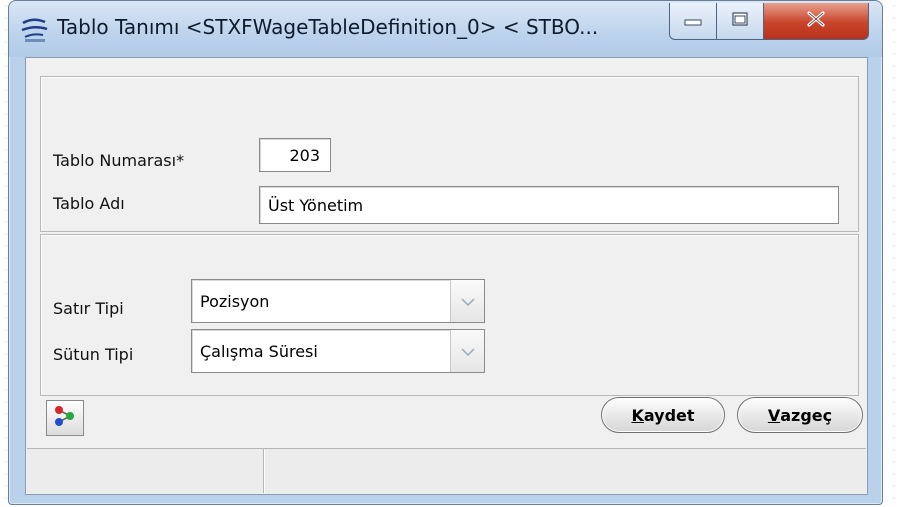  I want to click on save-label: aydet, so click(669, 415).